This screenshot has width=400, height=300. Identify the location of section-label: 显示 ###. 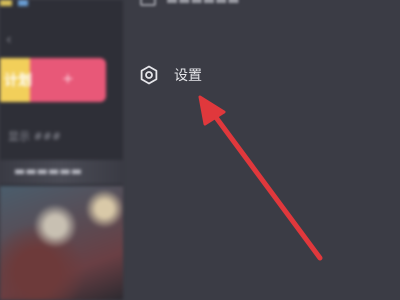
(35, 136).